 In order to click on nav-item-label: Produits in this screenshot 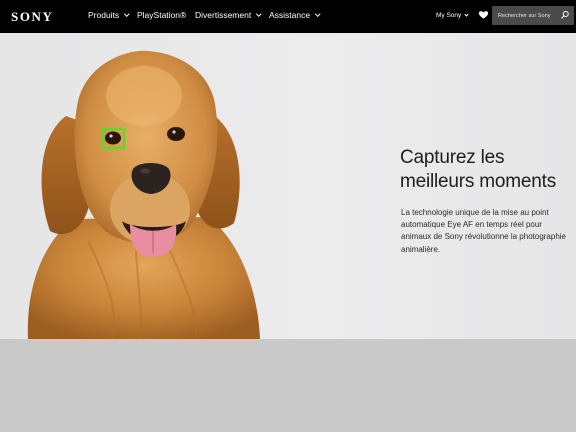, I will do `click(104, 15)`.